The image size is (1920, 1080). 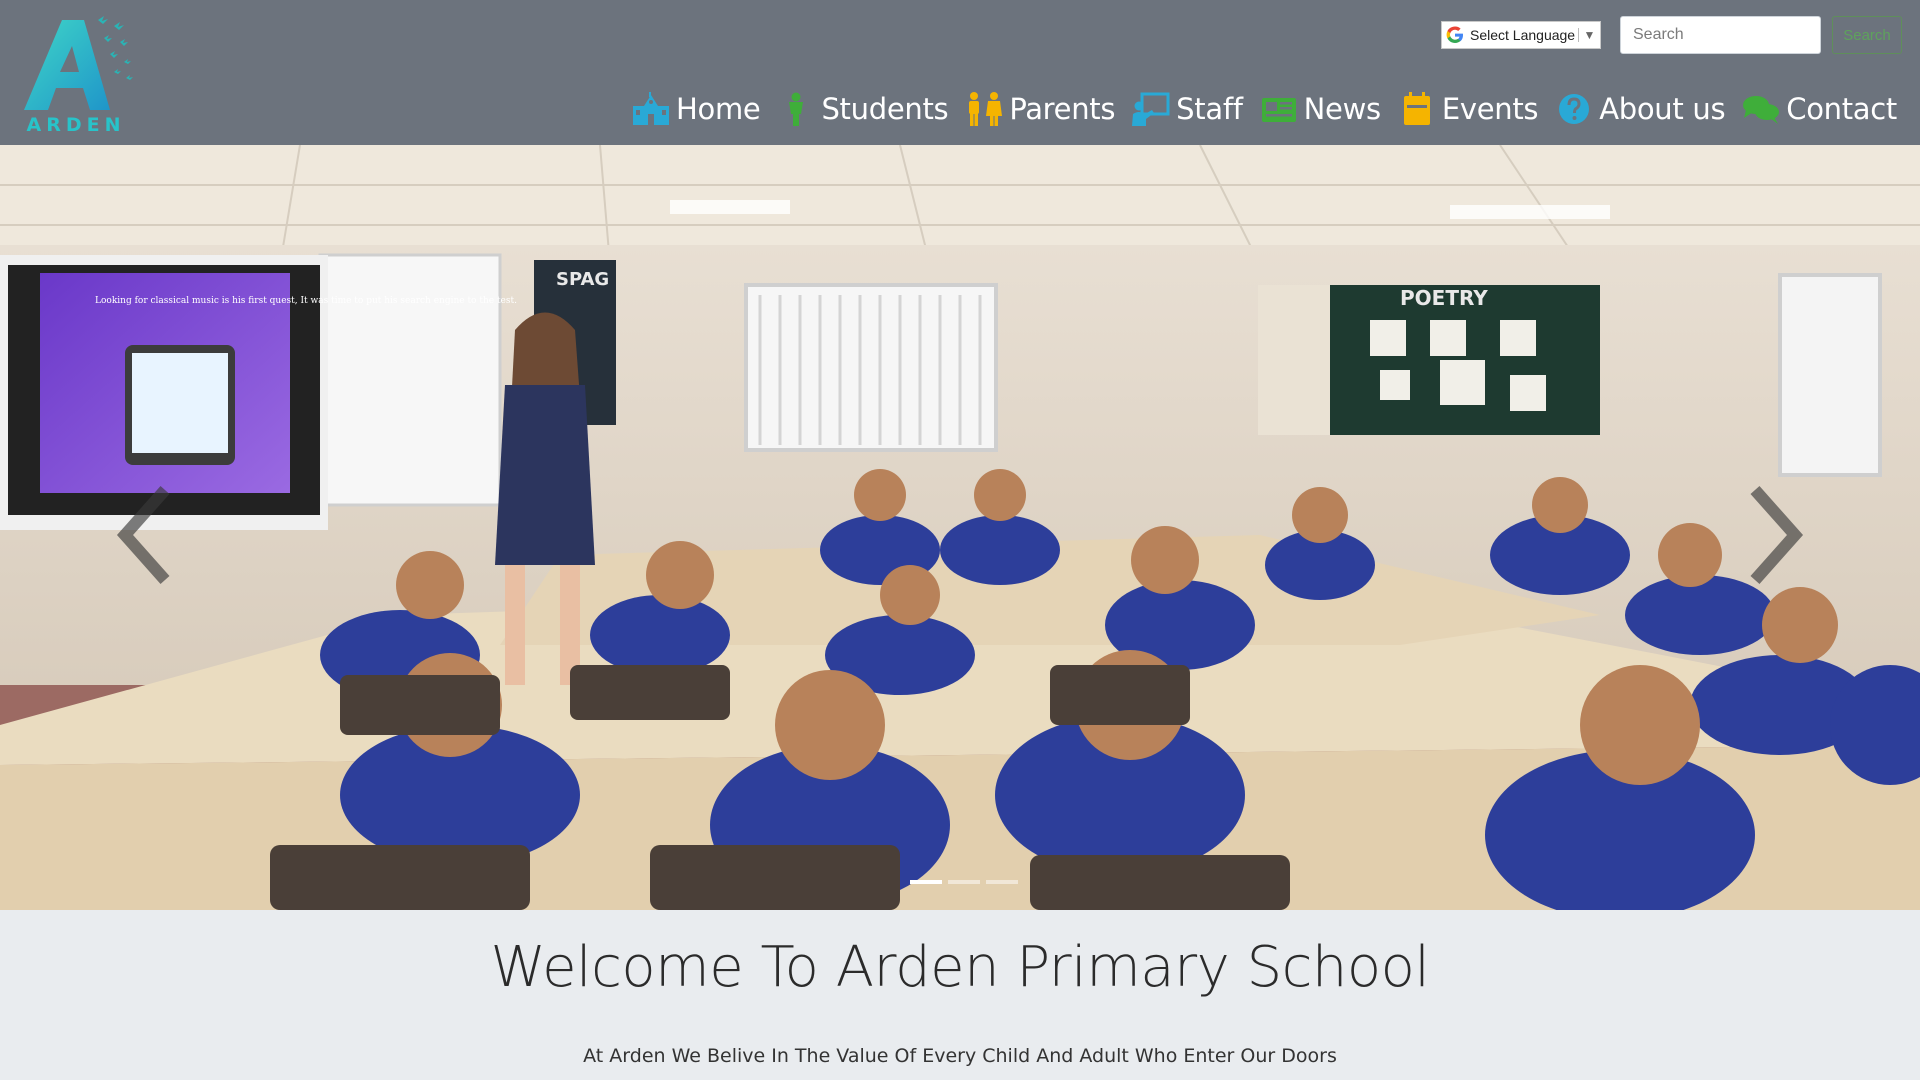 I want to click on carousel-next-button, so click(x=1775, y=535).